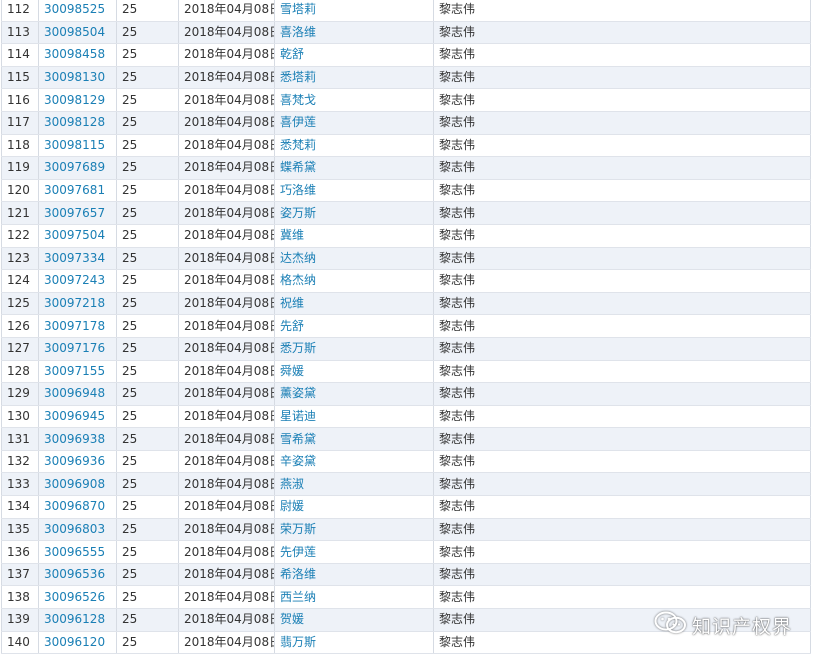 The image size is (816, 661). What do you see at coordinates (74, 348) in the screenshot?
I see `registration-number-link: 30097176` at bounding box center [74, 348].